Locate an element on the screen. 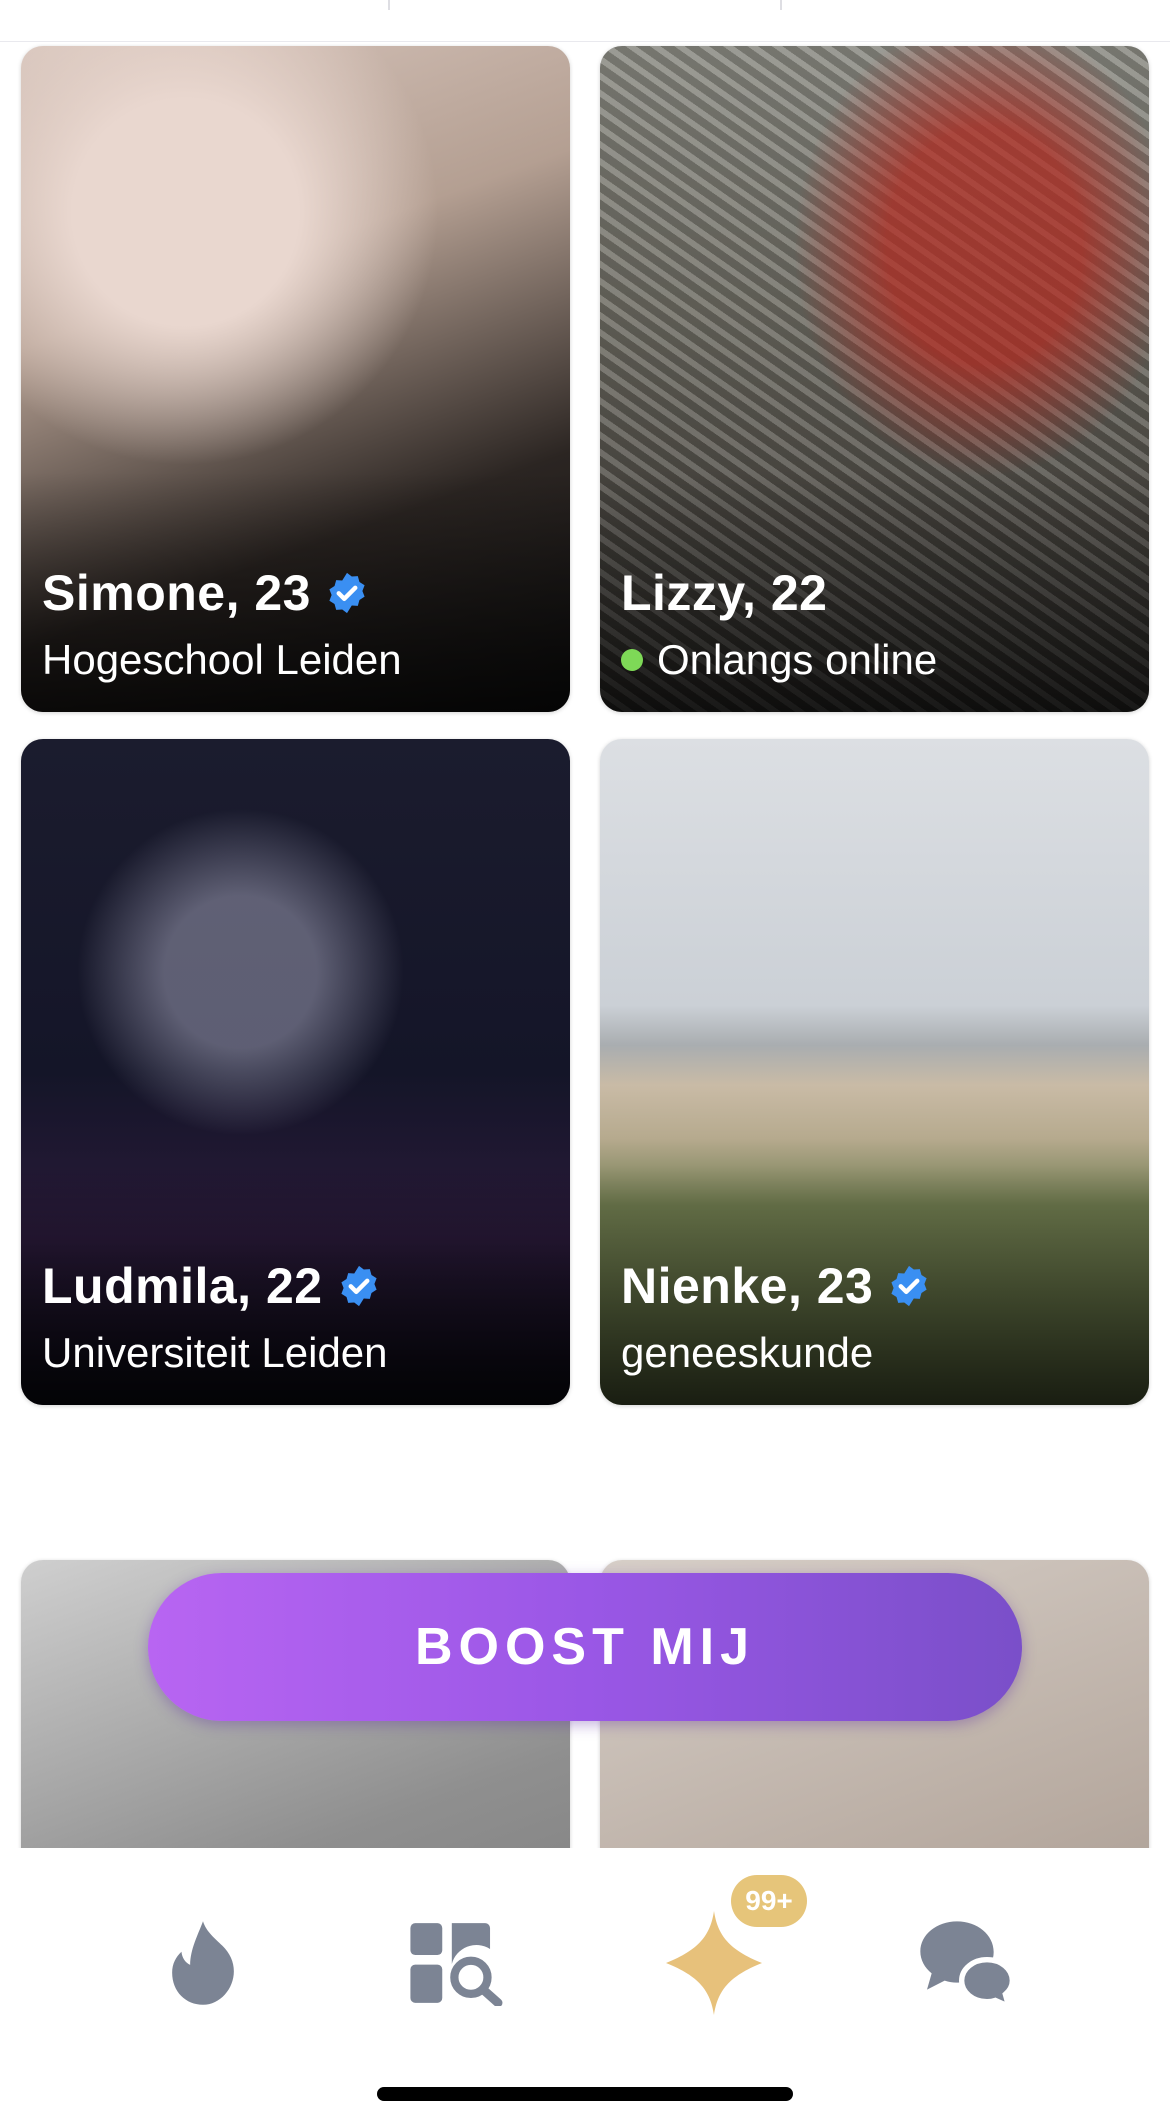 Image resolution: width=1170 pixels, height=2123 pixels. boost-button: BOOST MIJ is located at coordinates (585, 1647).